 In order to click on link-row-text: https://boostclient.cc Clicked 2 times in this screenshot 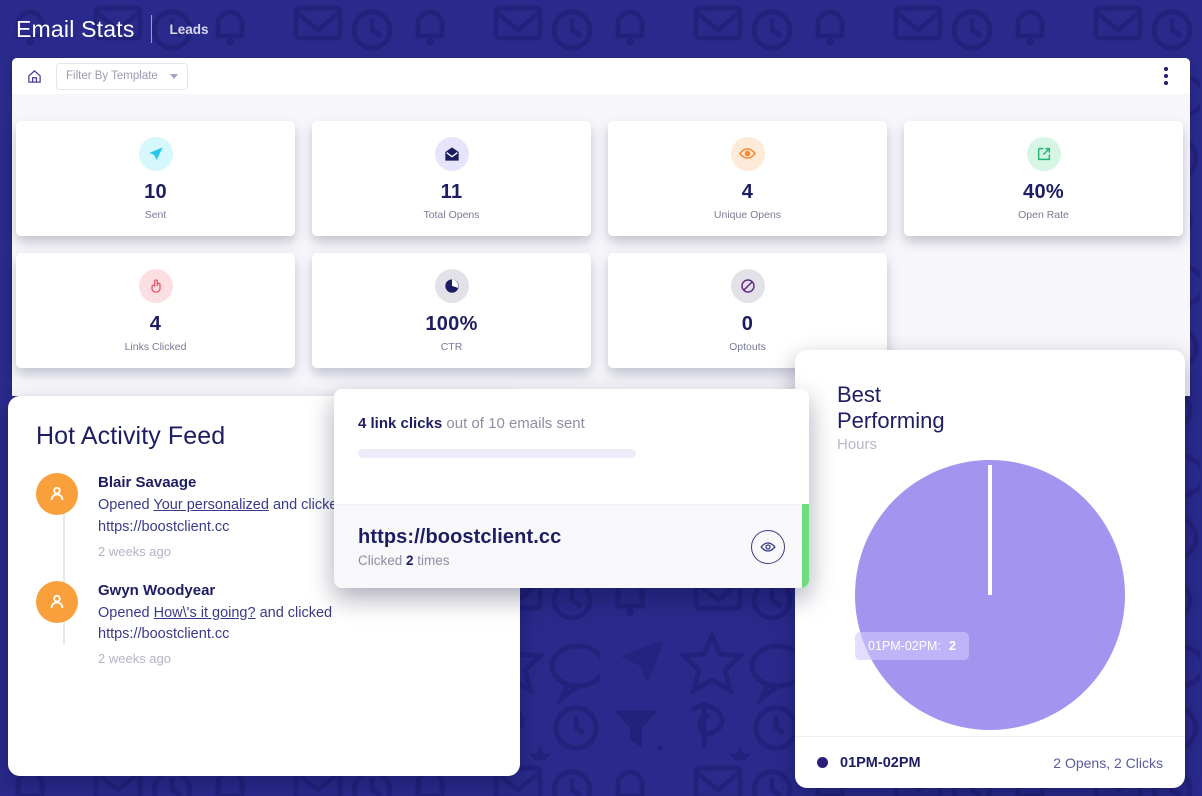, I will do `click(459, 547)`.